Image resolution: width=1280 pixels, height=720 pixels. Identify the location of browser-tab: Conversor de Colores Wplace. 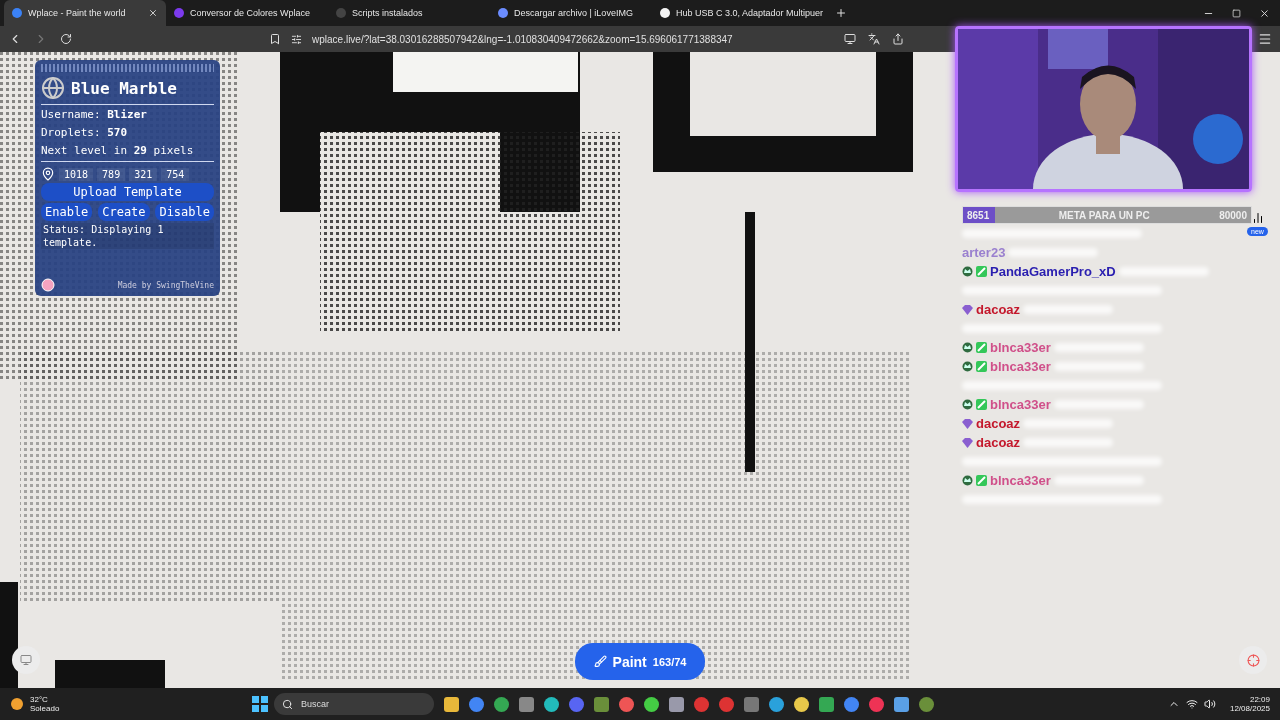
(247, 13).